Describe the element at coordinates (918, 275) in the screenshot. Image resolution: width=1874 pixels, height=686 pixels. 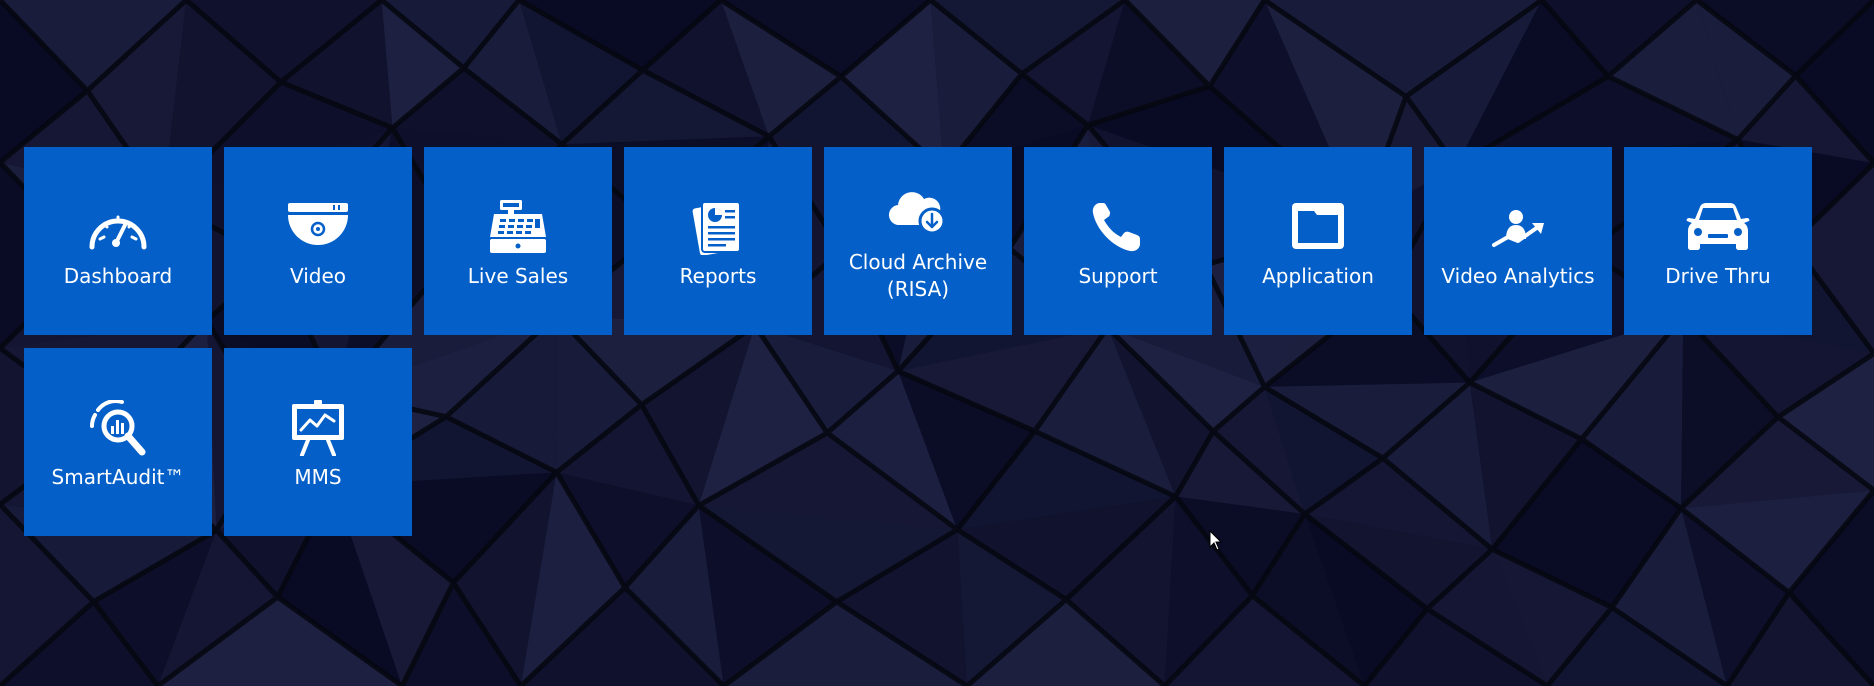
I see `tile-label: Cloud Archive (RISA)` at that location.